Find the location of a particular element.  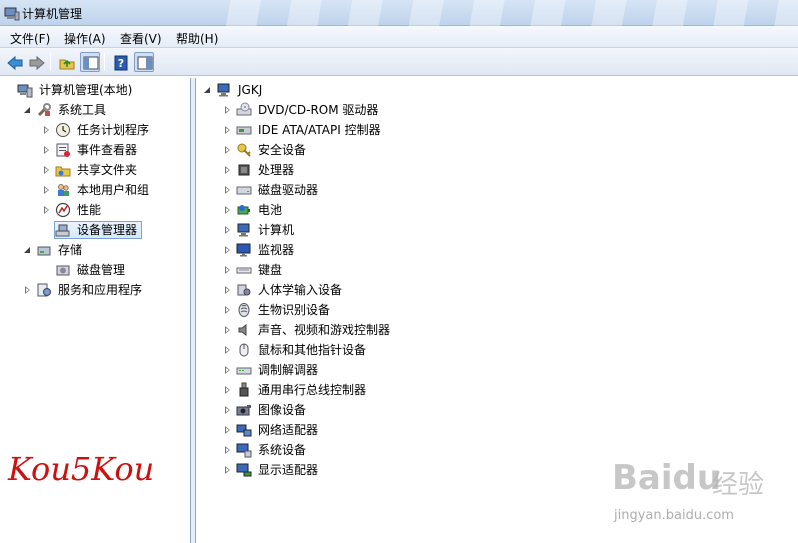

left-tree-item-6: 性能 is located at coordinates (74, 210).